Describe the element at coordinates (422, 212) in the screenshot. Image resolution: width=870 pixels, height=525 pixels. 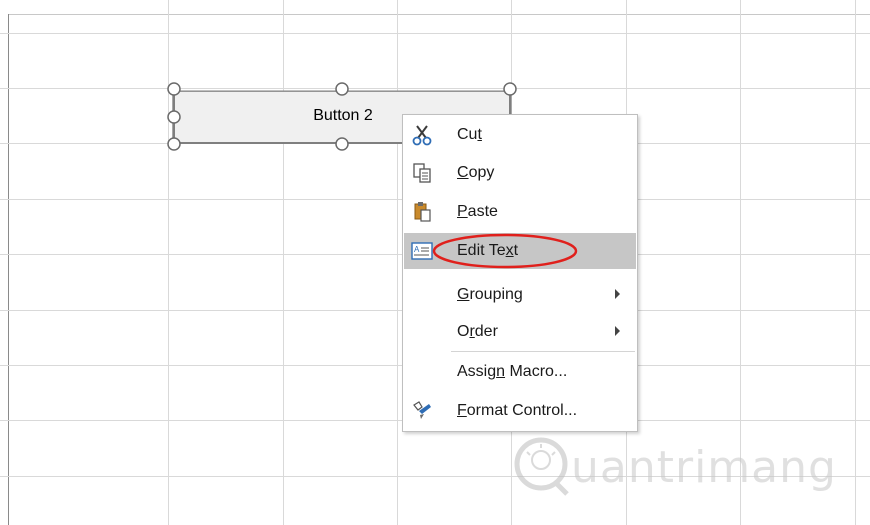
I see `paste-icon` at that location.